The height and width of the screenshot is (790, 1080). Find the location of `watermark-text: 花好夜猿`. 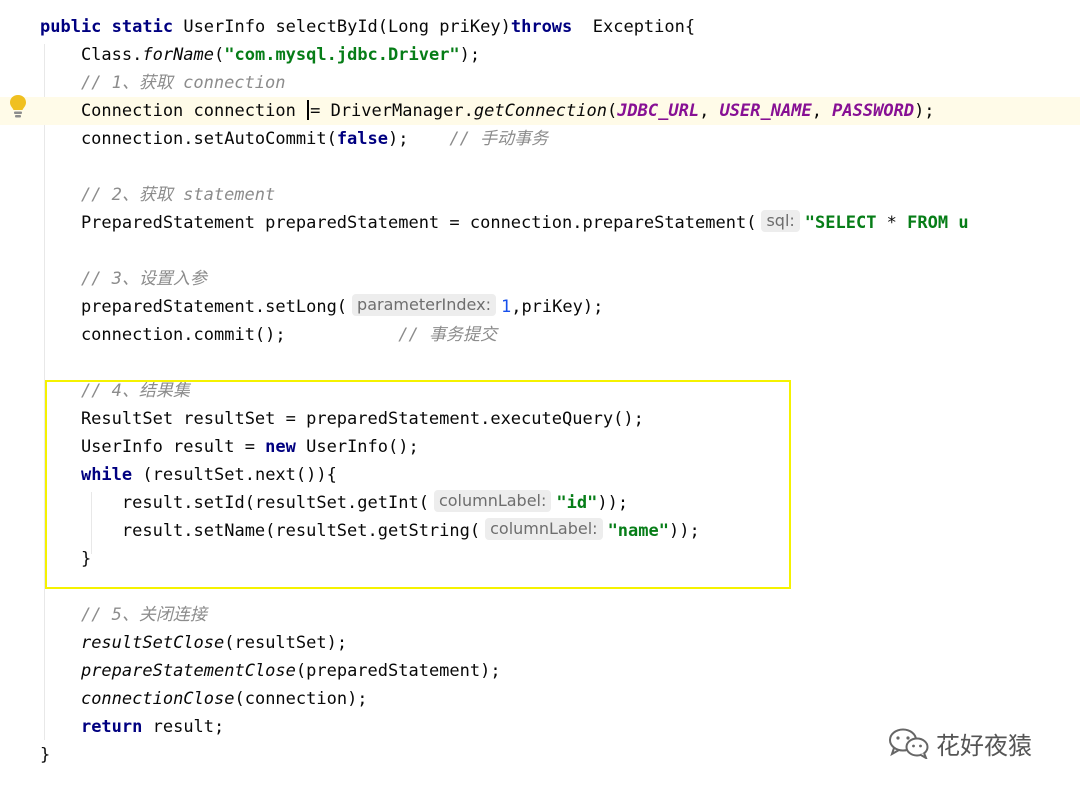

watermark-text: 花好夜猿 is located at coordinates (984, 745).